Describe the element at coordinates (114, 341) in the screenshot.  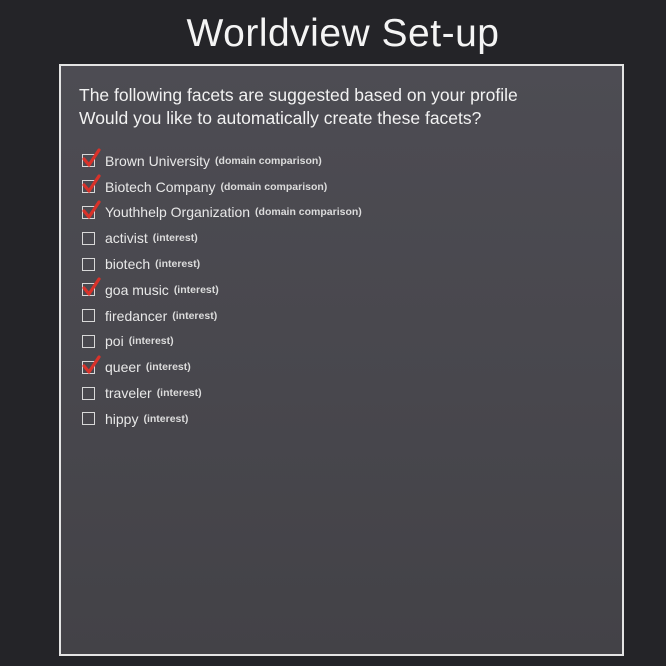
I see `facet-name: poi` at that location.